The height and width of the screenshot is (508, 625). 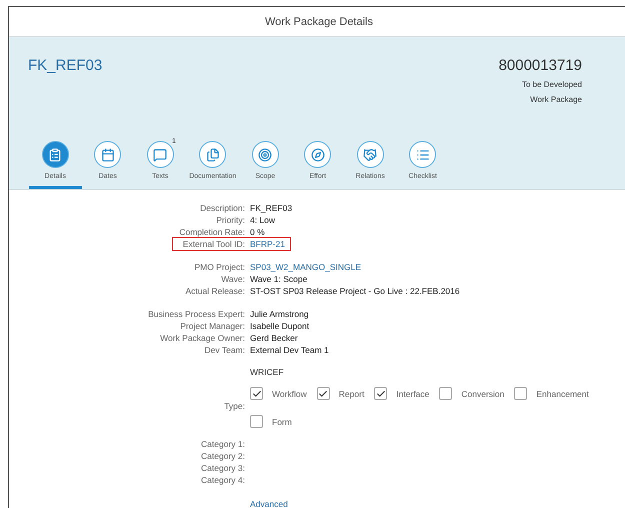 I want to click on field-value: Isabelle Dupont, so click(x=280, y=326).